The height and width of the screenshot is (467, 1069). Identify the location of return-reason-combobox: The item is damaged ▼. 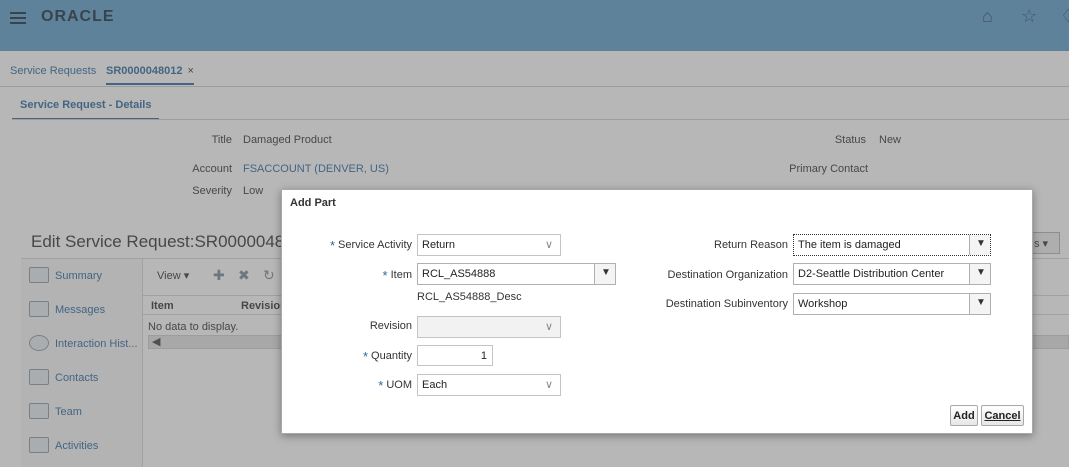
(892, 245).